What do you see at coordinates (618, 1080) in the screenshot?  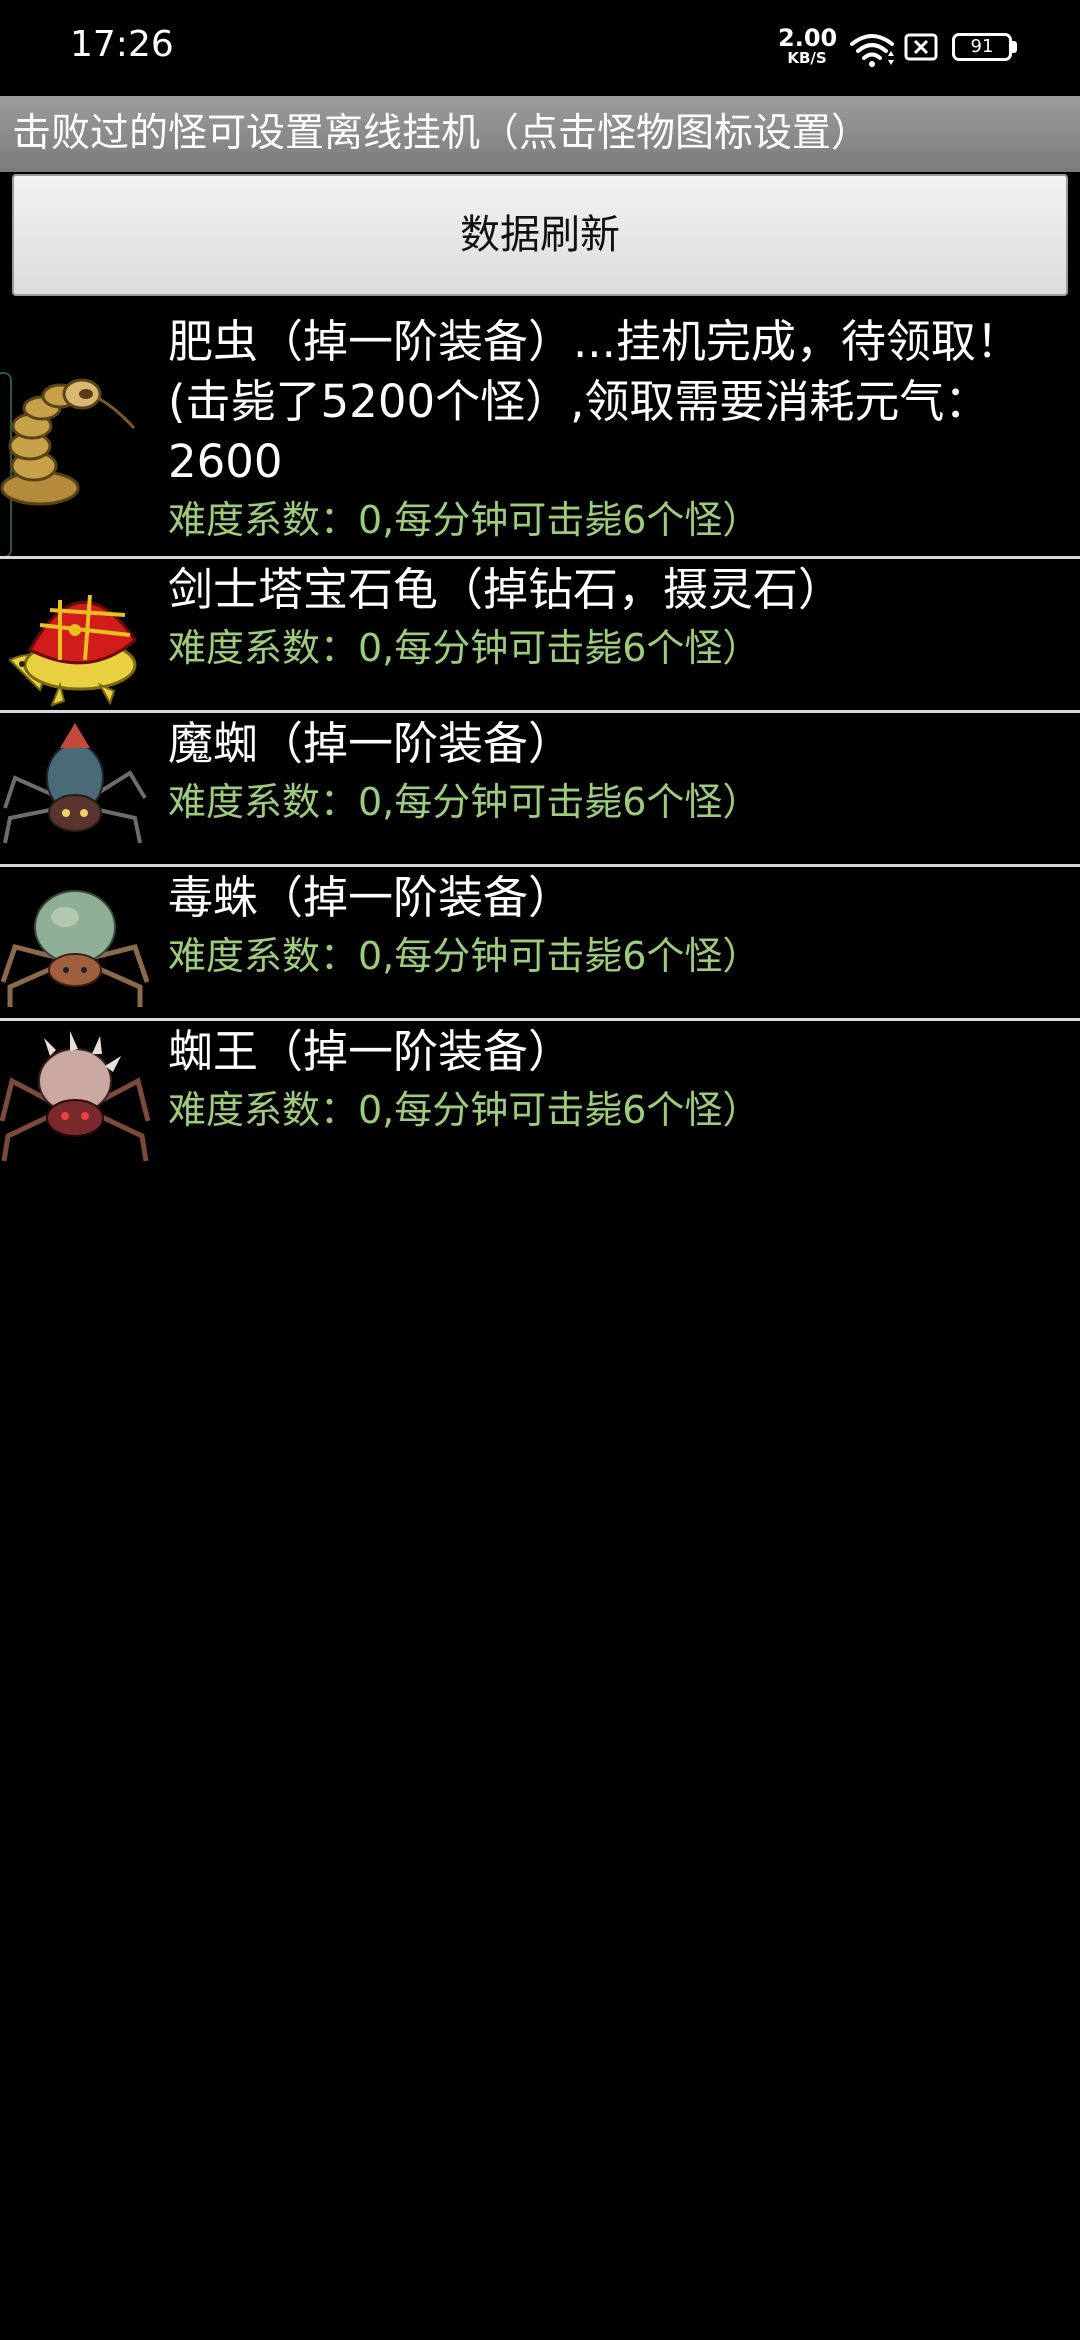 I see `list-item: 蜘王（掉一阶装备） 难度系数：0,每分钟可击毙6个怪）` at bounding box center [618, 1080].